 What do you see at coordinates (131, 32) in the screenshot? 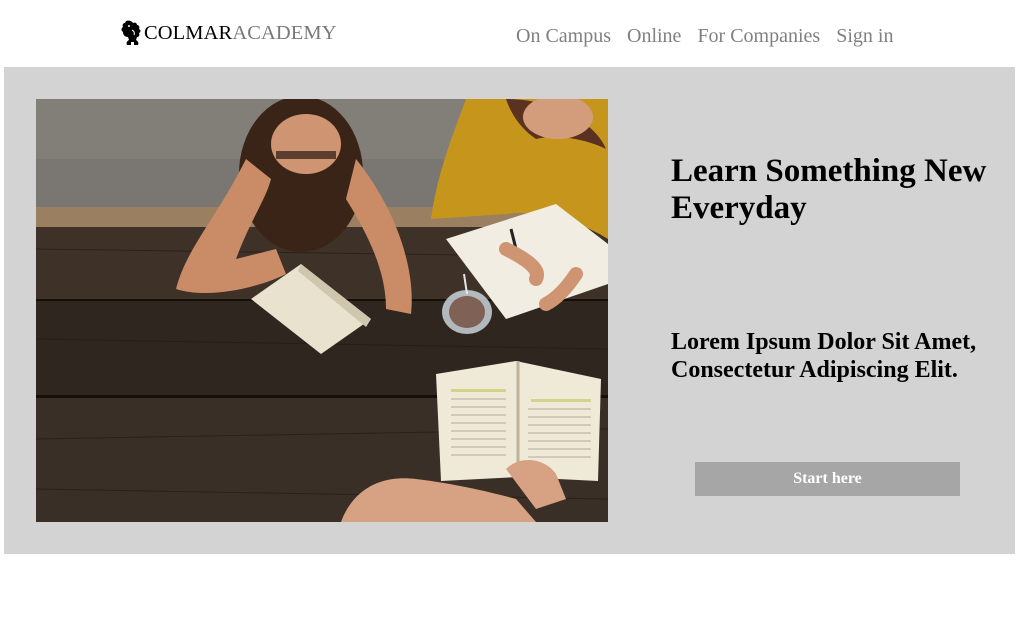
I see `lion-rampant-icon` at bounding box center [131, 32].